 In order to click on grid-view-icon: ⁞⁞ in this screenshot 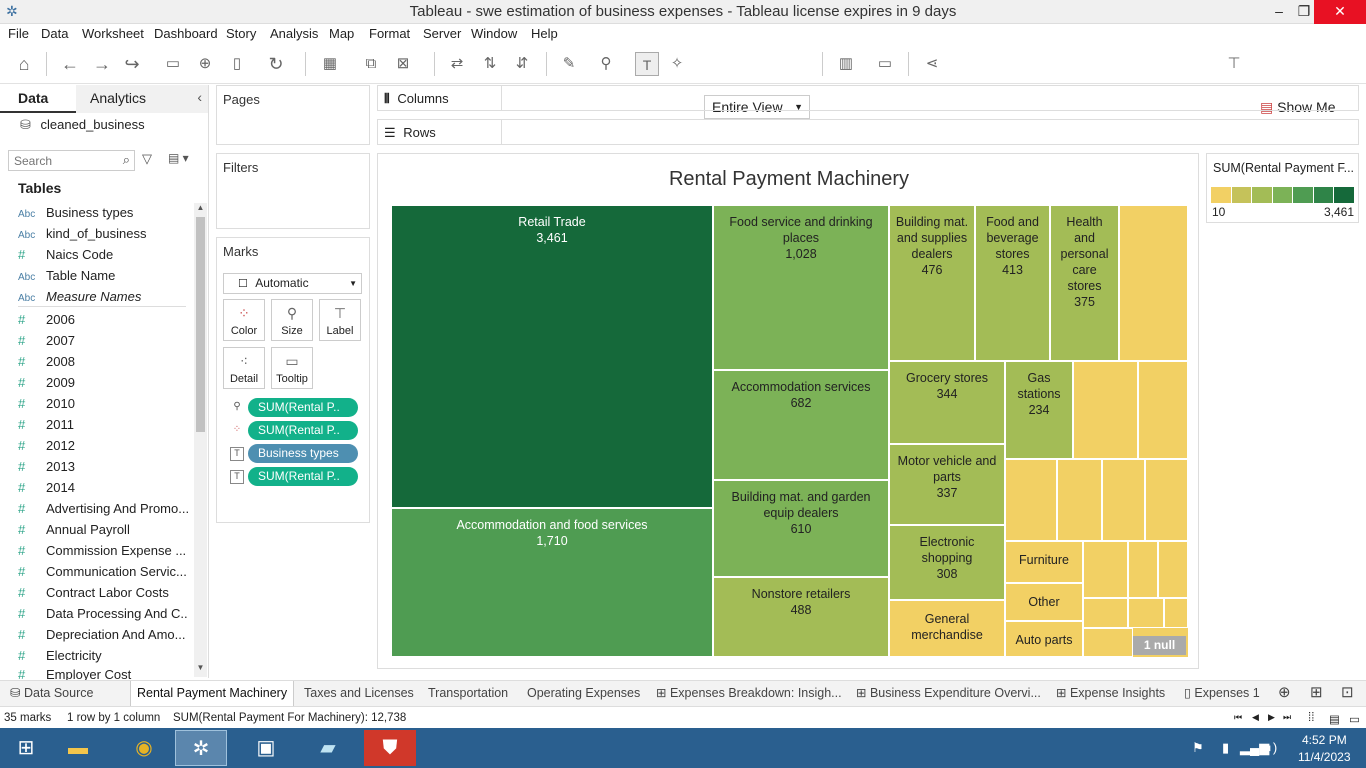, I will do `click(1311, 718)`.